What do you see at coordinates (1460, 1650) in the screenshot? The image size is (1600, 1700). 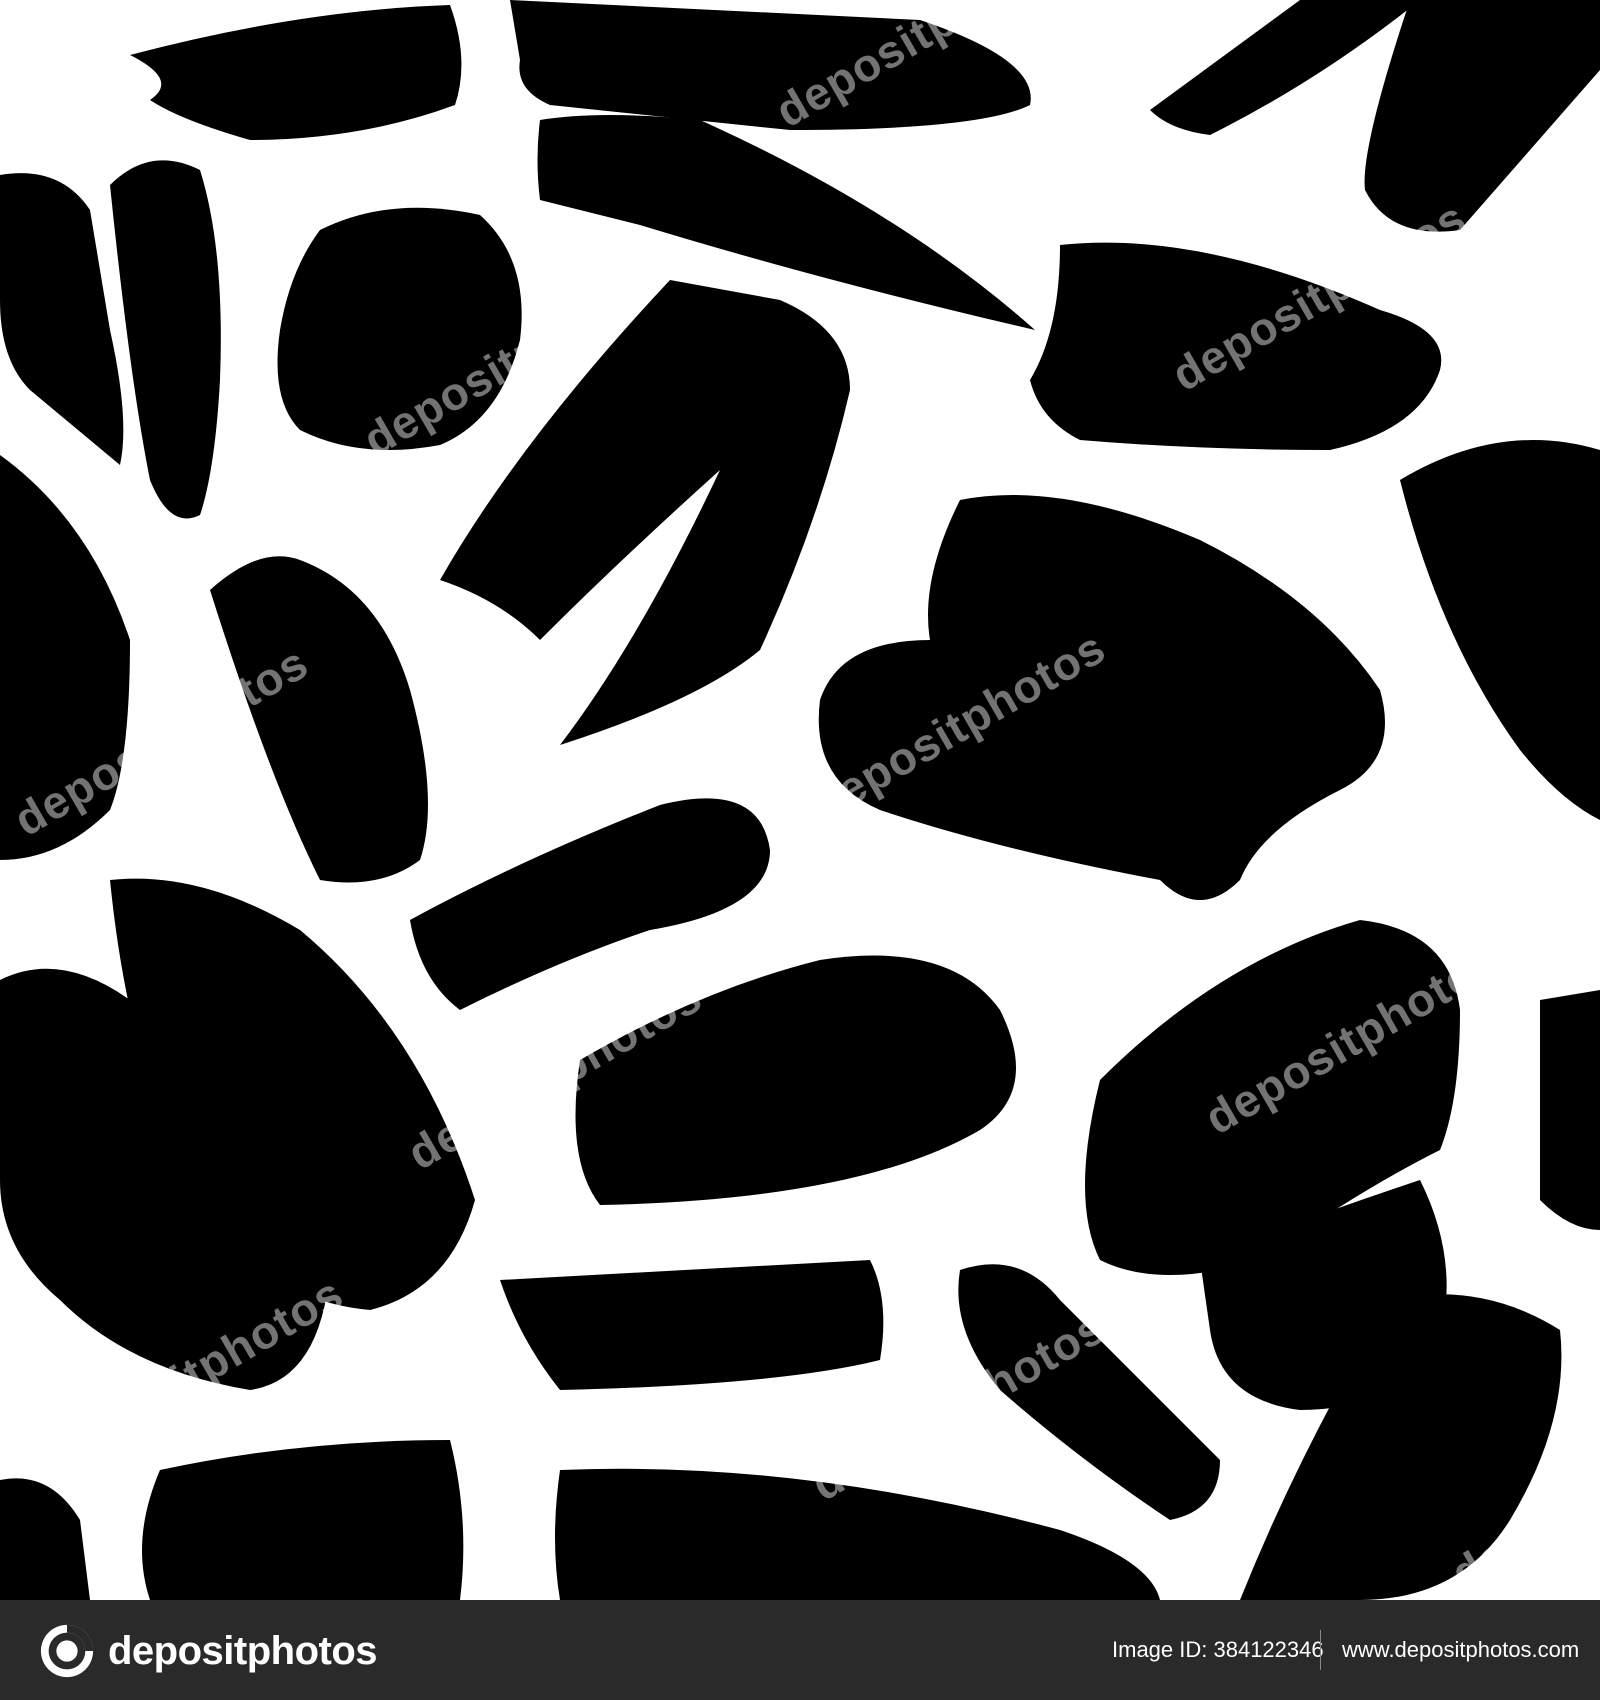 I see `site-url-link: www.depositphotos.com` at bounding box center [1460, 1650].